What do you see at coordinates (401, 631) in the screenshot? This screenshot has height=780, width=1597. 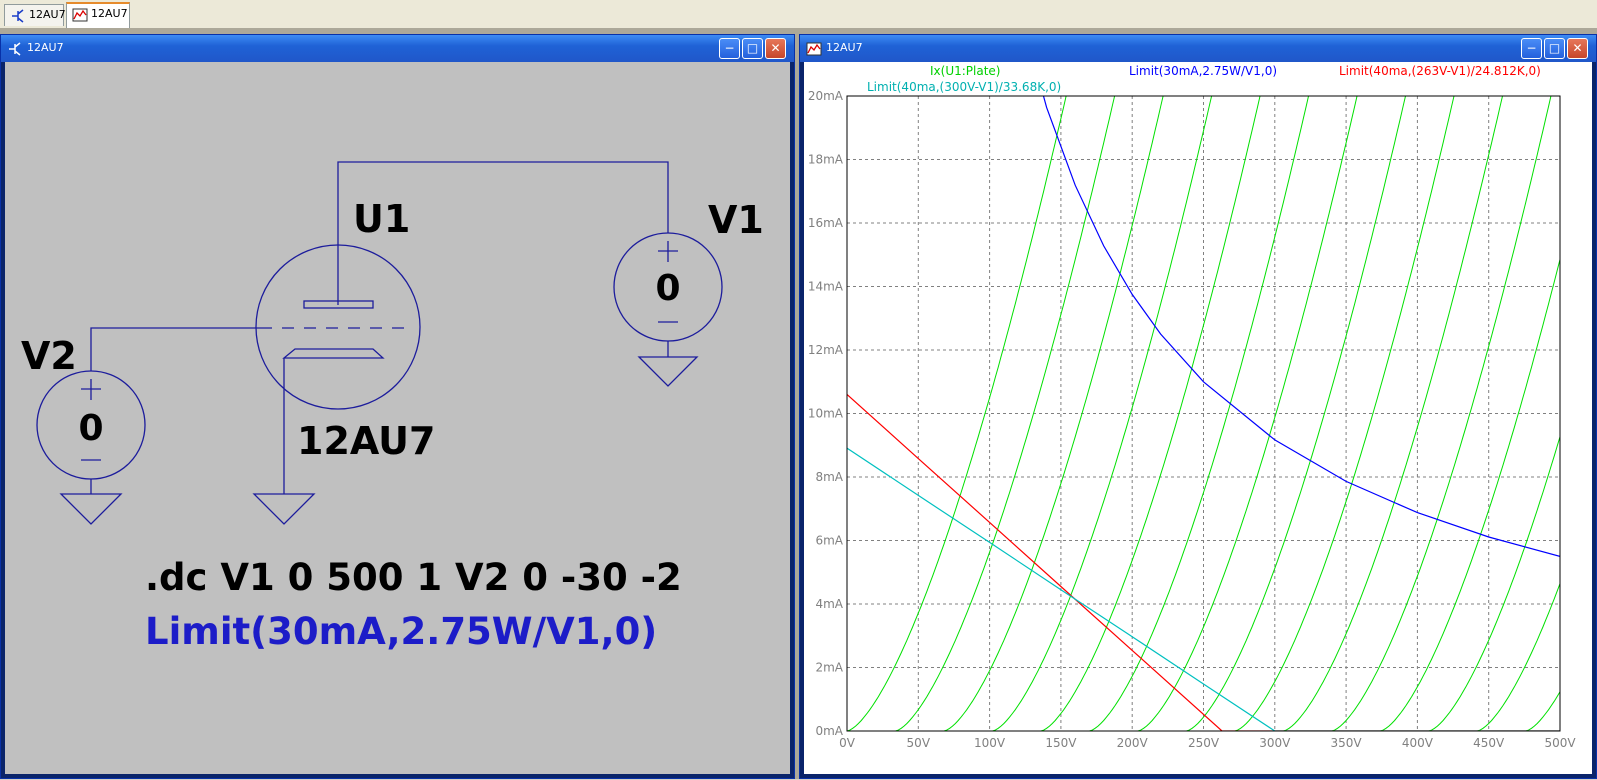 I see `schematic-comment: Limit(30mA,2.75W/V1,0)` at bounding box center [401, 631].